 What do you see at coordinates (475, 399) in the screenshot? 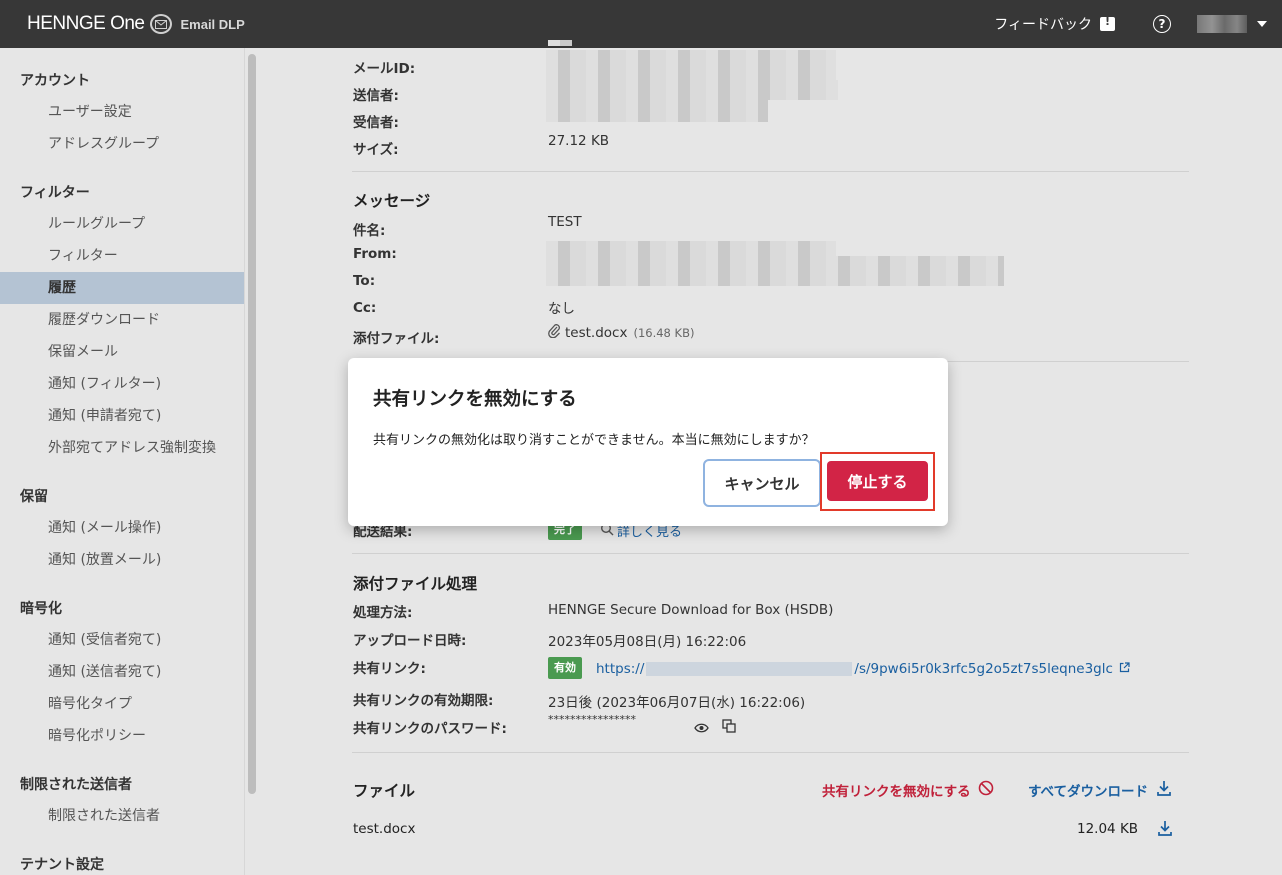
I see `dialog-title: 共有リンクを無効にする` at bounding box center [475, 399].